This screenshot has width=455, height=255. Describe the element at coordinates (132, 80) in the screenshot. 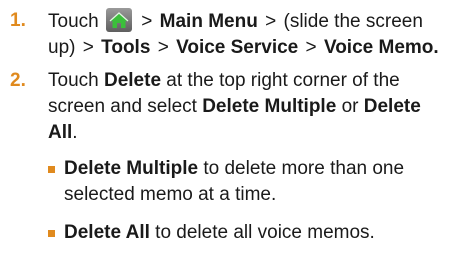

I see `delete-label: Delete` at that location.